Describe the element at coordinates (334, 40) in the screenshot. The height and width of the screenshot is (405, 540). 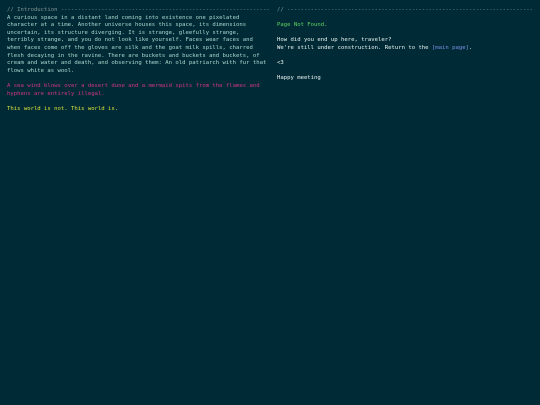
I see `traveler-question: How did you end up here, traveler?` at that location.